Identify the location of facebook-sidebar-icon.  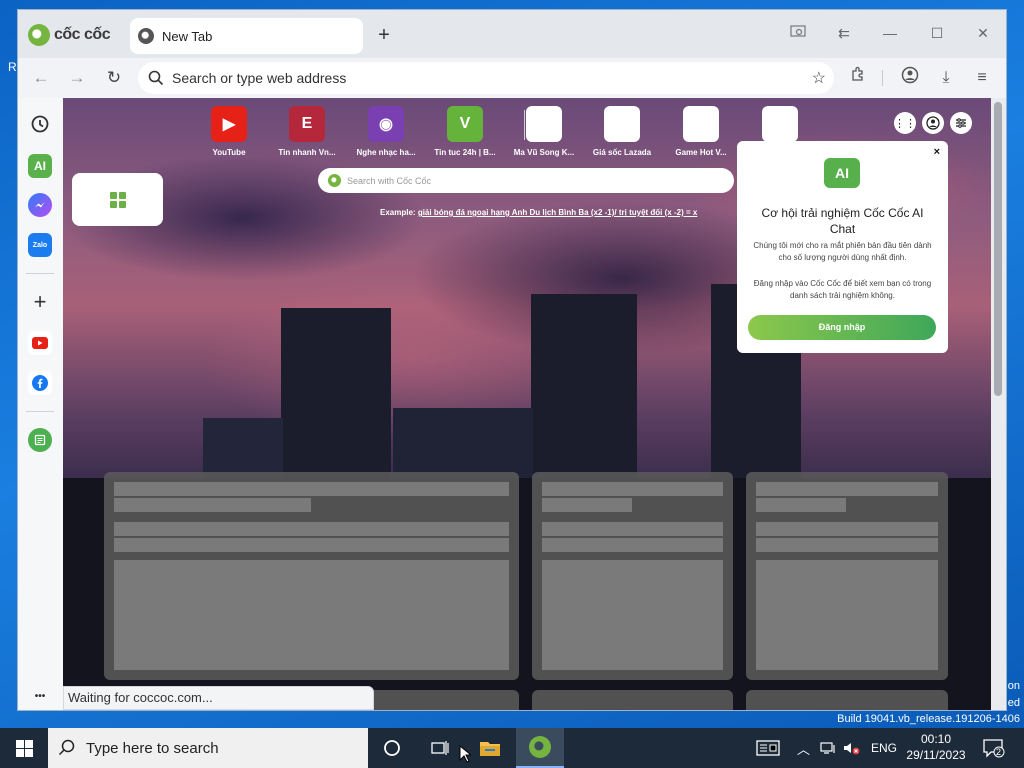
(40, 383).